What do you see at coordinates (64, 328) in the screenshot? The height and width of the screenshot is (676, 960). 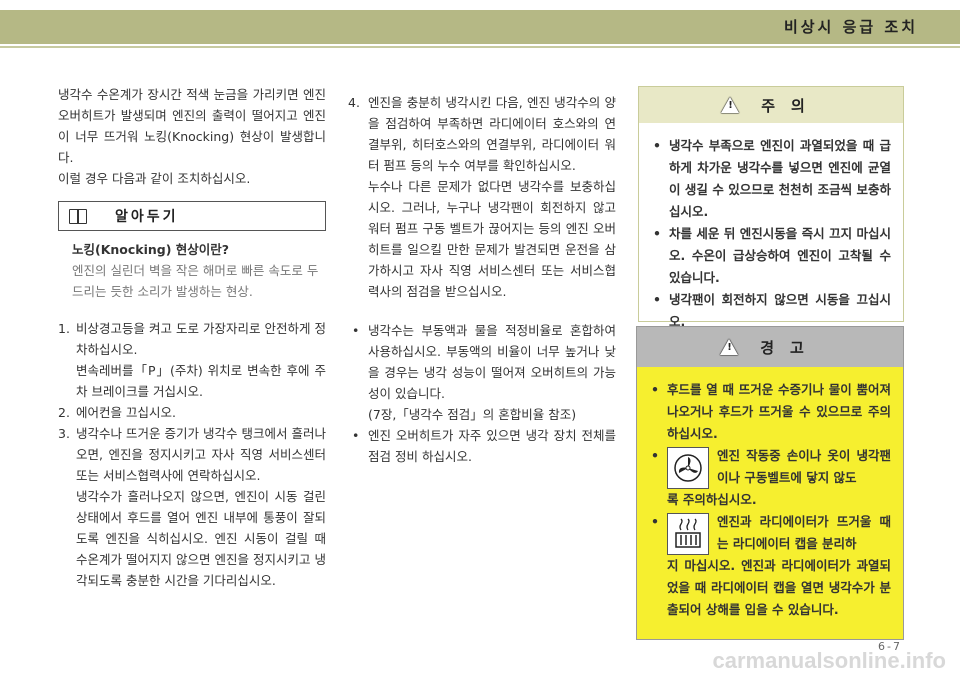 I see `step-number: 1.` at bounding box center [64, 328].